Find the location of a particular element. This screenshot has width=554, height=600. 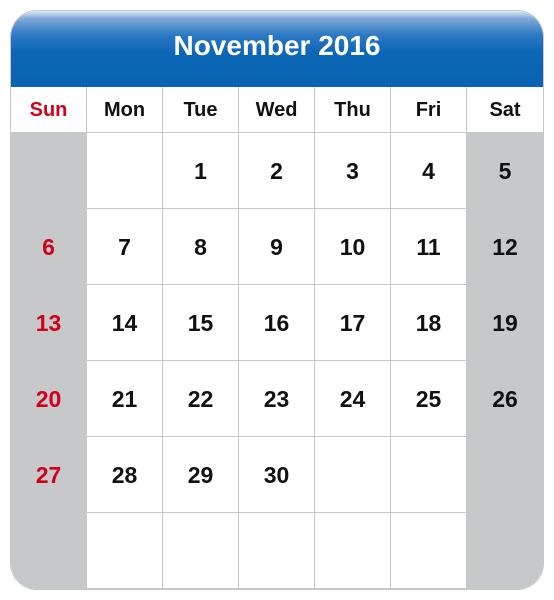

weekday-header-sun: Sun is located at coordinates (49, 110).